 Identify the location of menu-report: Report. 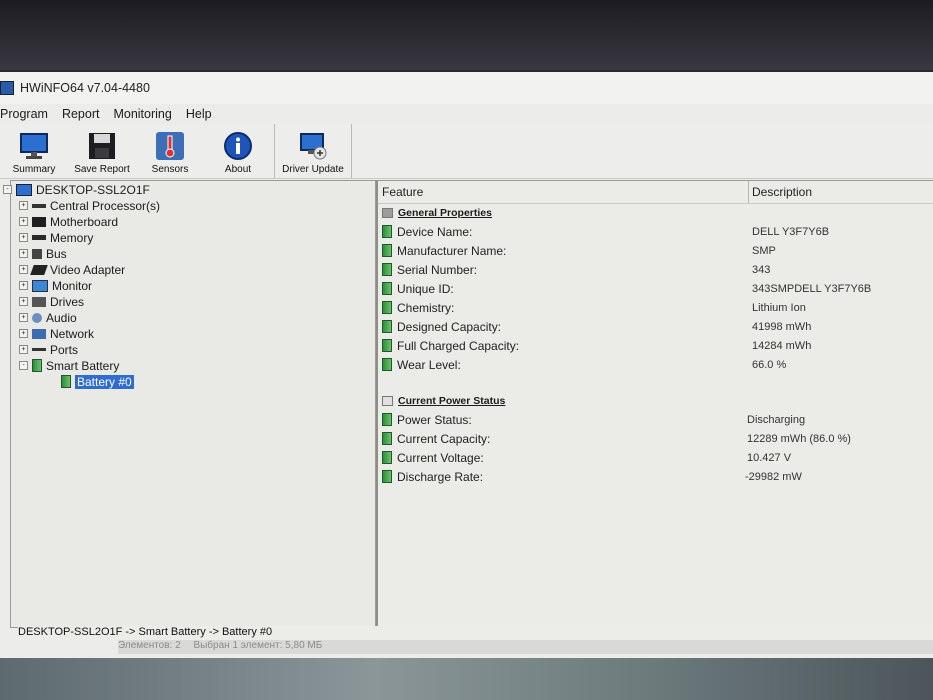
(81, 114).